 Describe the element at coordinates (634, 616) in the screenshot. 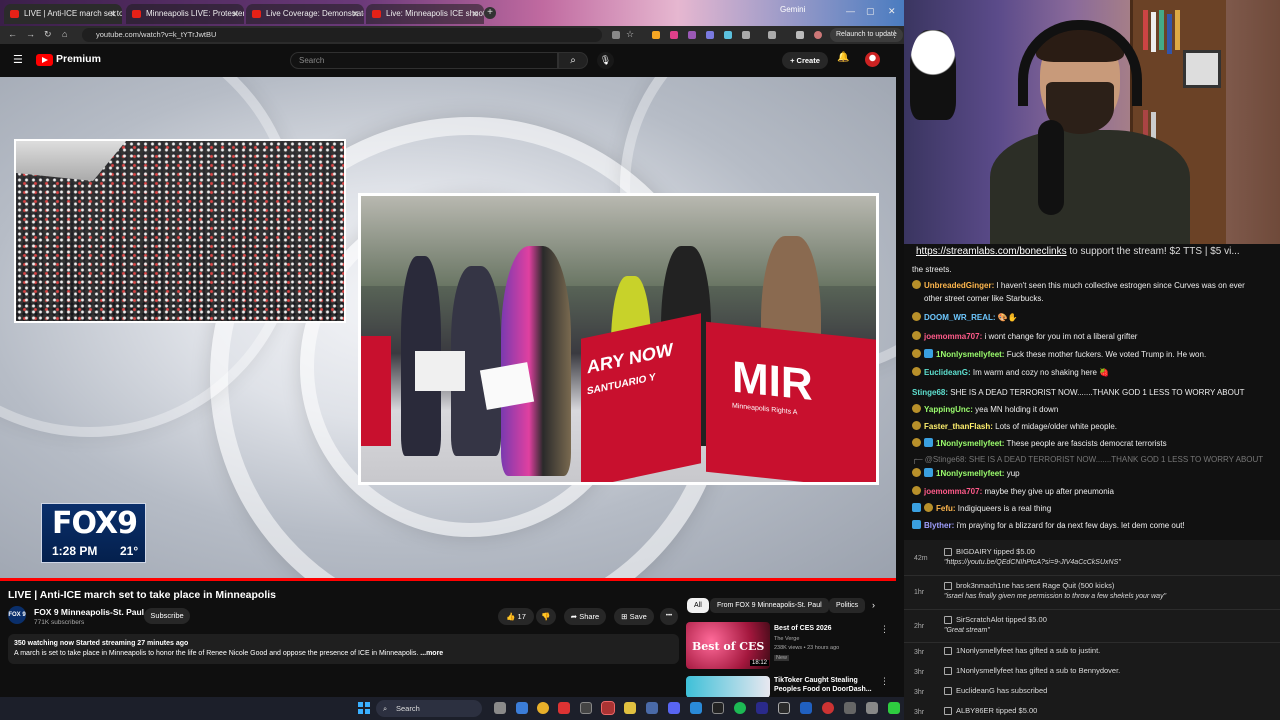

I see `save-button: ⊞ Save` at that location.